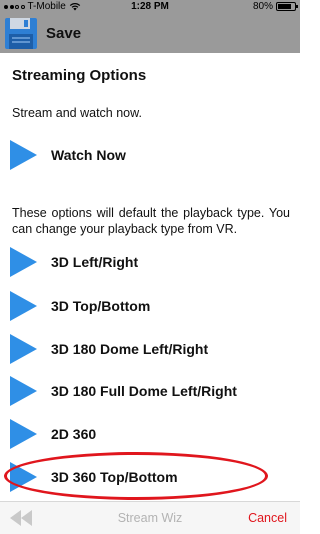 The height and width of the screenshot is (534, 320). Describe the element at coordinates (150, 33) in the screenshot. I see `header-bar: Save` at that location.